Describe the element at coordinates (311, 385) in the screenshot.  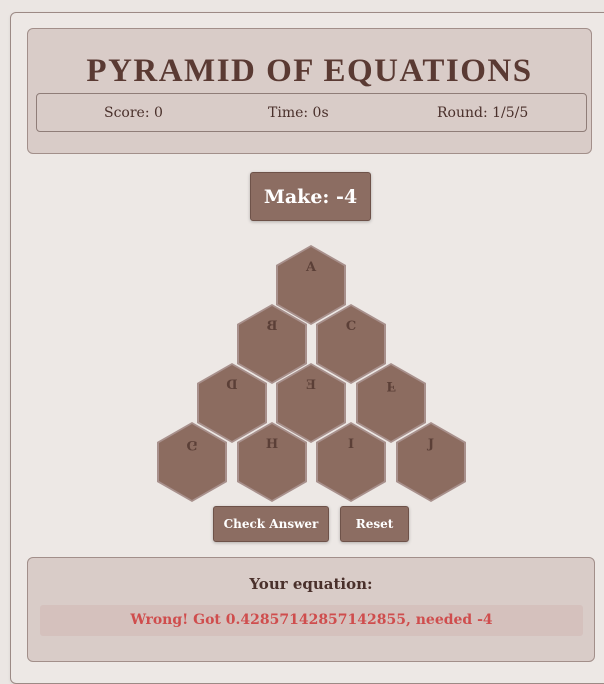
I see `hex-label-e: E` at that location.